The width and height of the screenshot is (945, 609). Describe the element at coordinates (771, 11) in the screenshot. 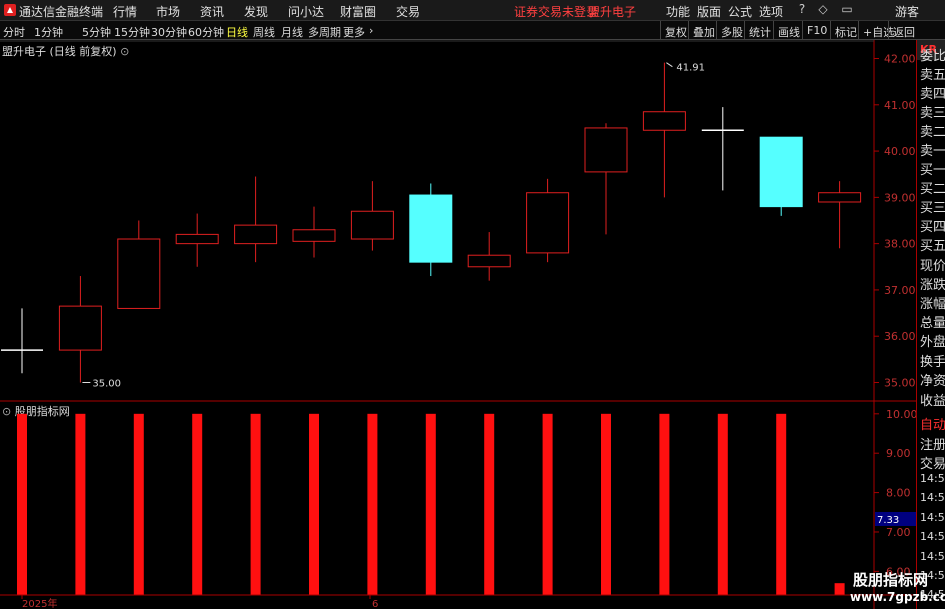

I see `menu-options: 选项` at that location.